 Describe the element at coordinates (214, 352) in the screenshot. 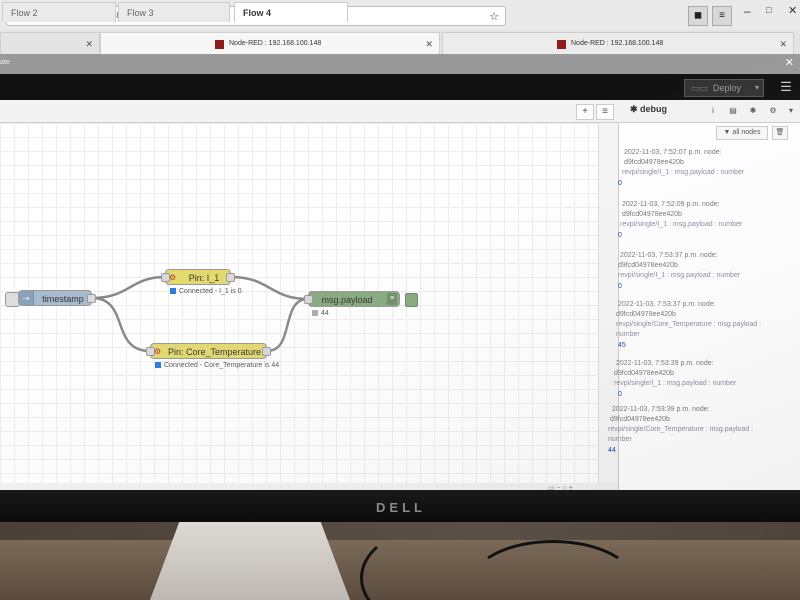

I see `pin-core-label: Pin: Core_Temperature` at that location.